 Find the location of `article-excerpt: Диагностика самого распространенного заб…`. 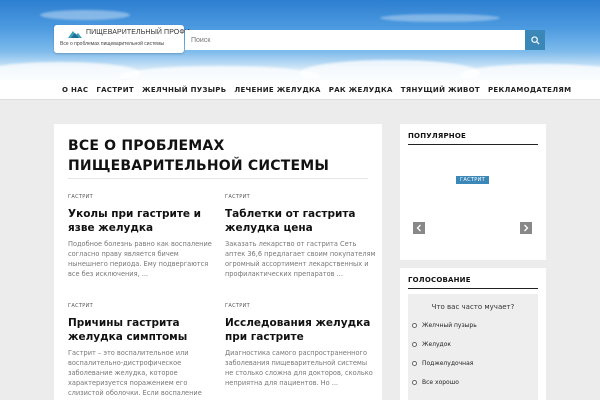

article-excerpt: Диагностика самого распространенного заб… is located at coordinates (299, 368).